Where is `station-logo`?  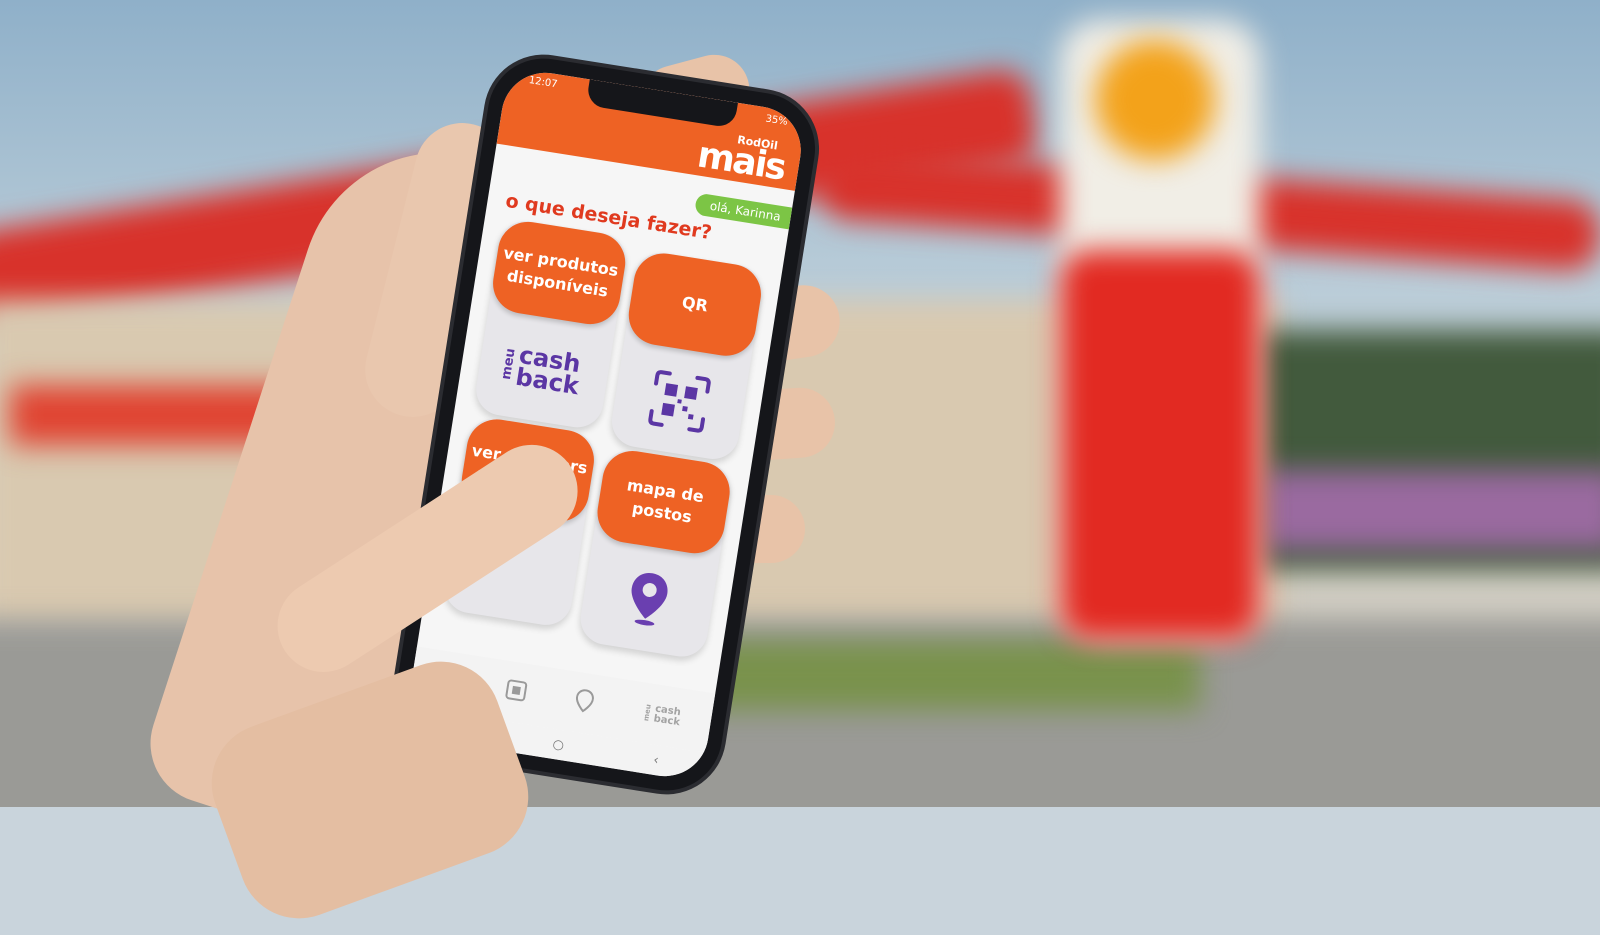
station-logo is located at coordinates (1155, 100).